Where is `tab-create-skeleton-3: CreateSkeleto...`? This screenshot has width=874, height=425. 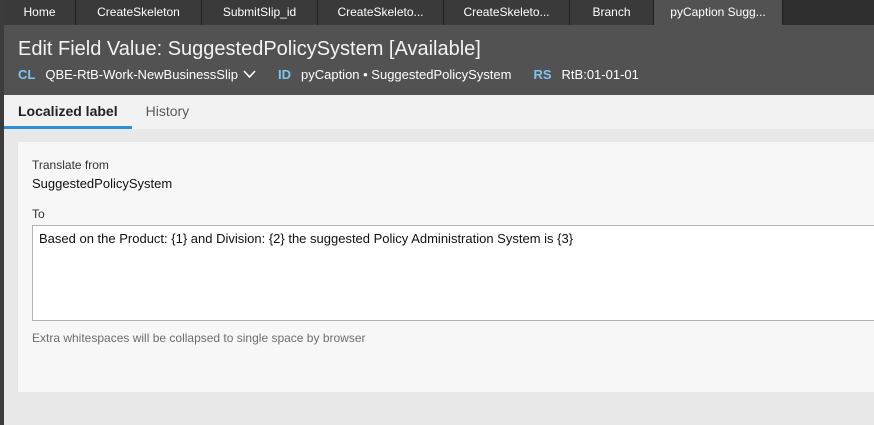
tab-create-skeleton-3: CreateSkeleto... is located at coordinates (507, 12).